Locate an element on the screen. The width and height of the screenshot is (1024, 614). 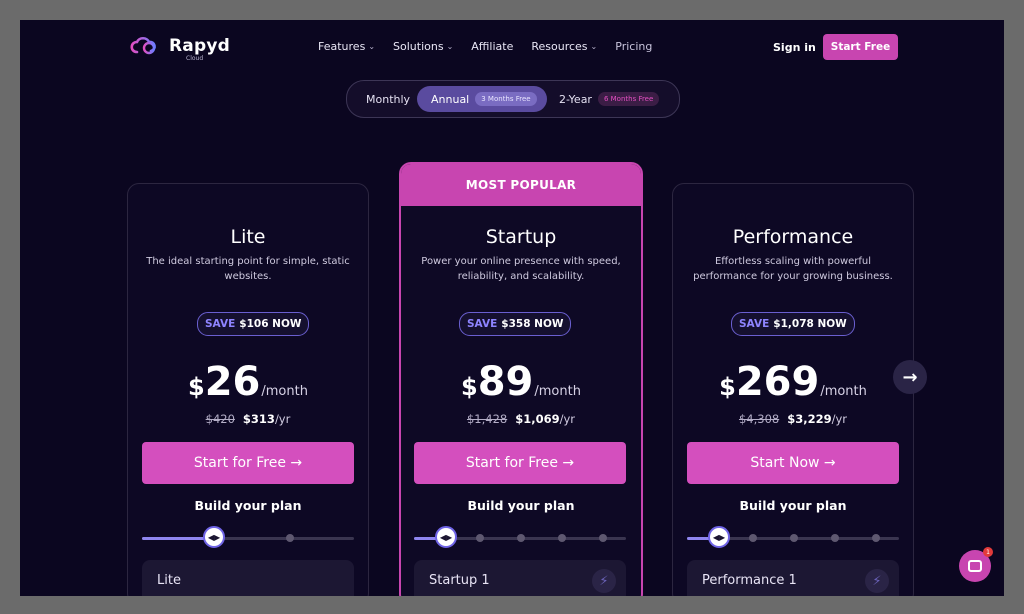
plan-price: $ 269 /month is located at coordinates (793, 382).